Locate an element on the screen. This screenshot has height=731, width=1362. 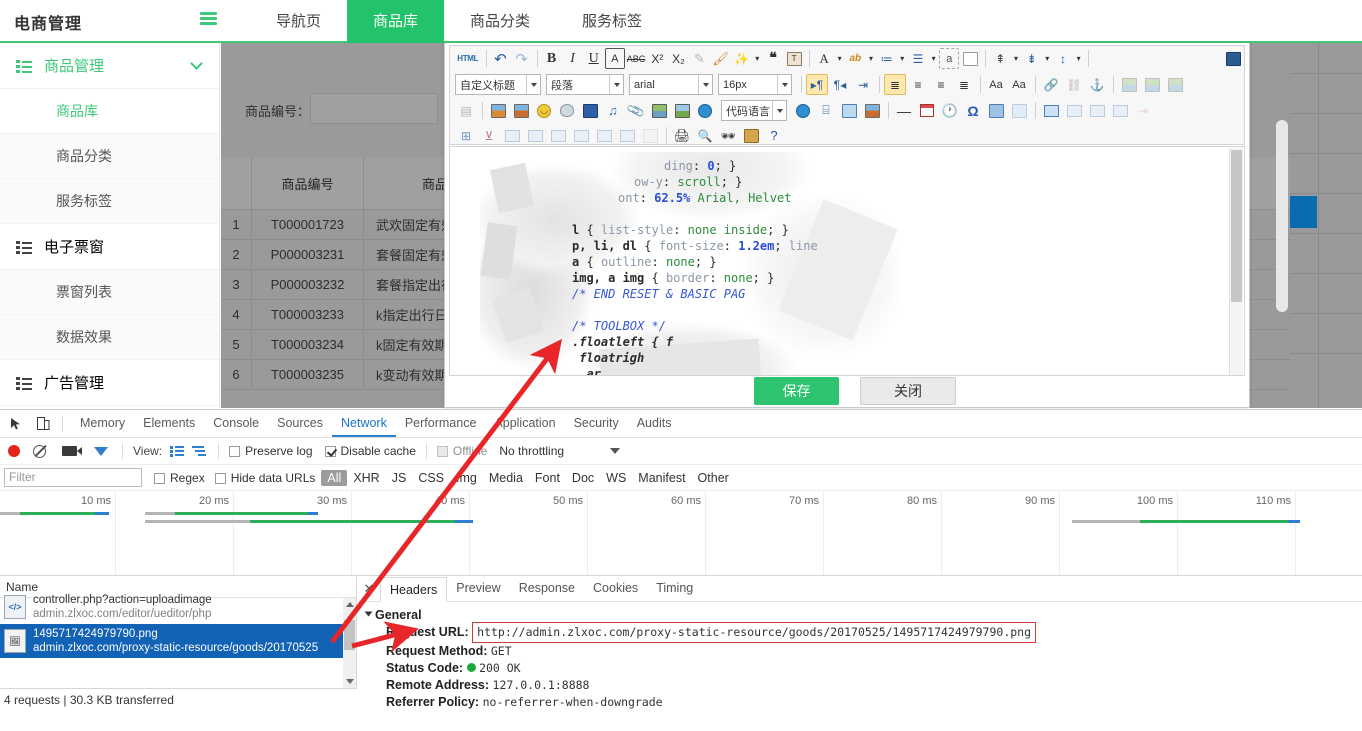
tab-elements: Elements is located at coordinates (169, 423).